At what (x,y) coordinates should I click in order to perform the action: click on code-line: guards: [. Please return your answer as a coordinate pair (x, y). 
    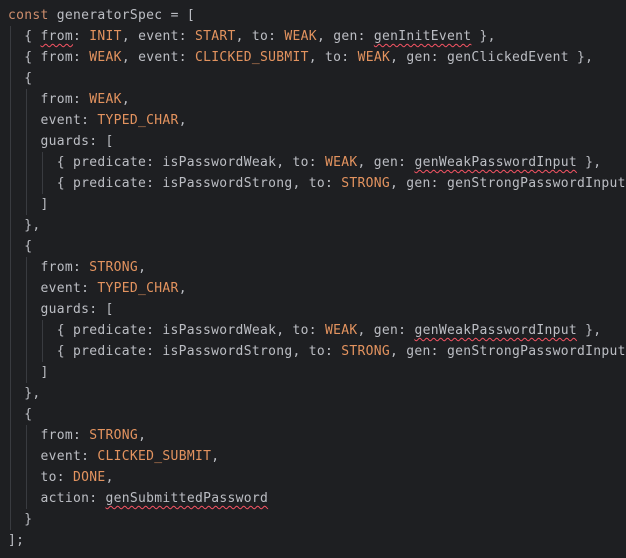
    Looking at the image, I should click on (317, 309).